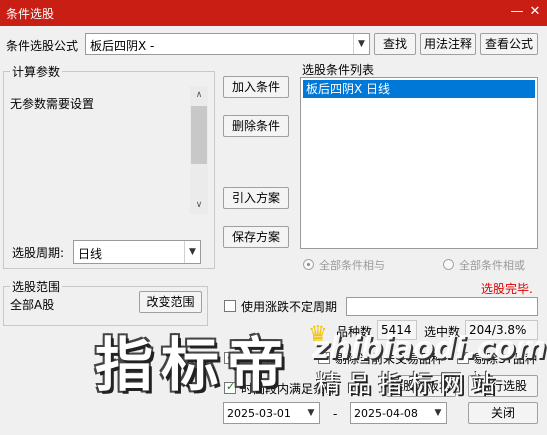 The width and height of the screenshot is (547, 435). I want to click on select-to-block-button: 选股入板块, so click(421, 386).